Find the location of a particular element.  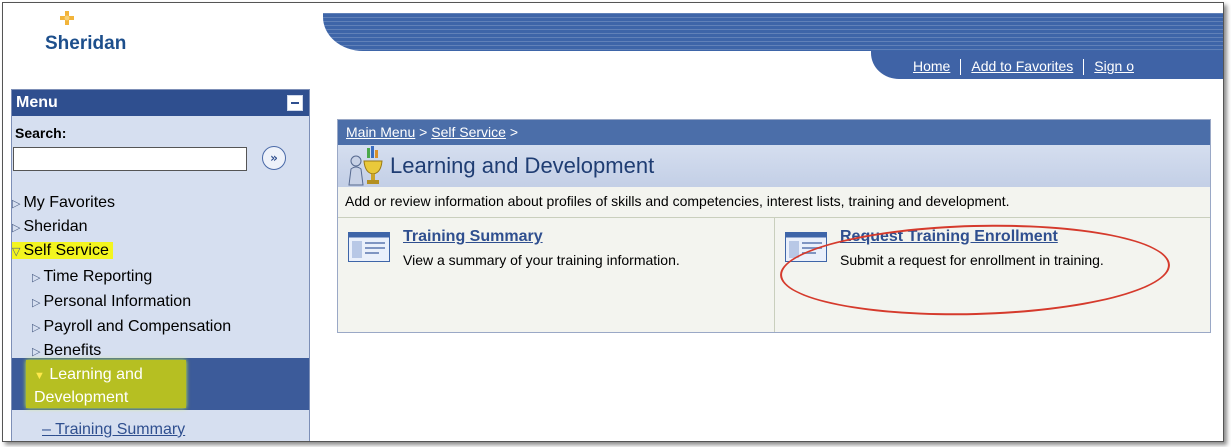

sign-out-link: Sign o is located at coordinates (1114, 66).